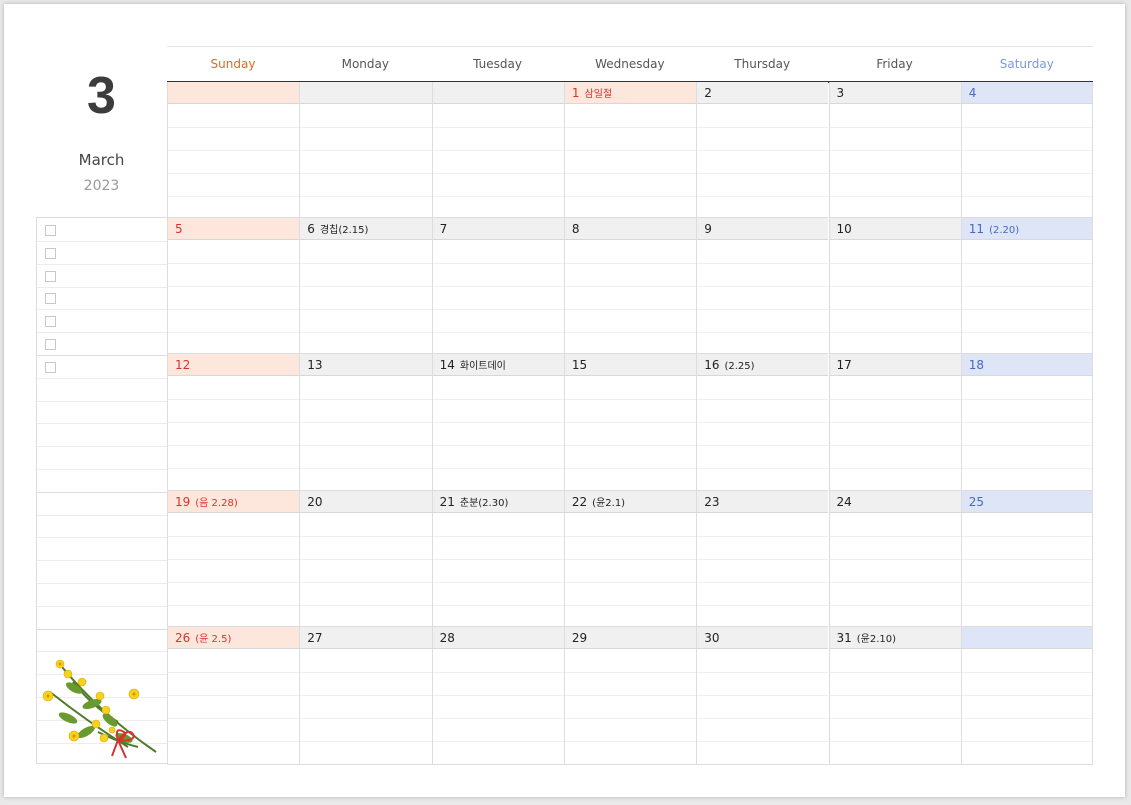 This screenshot has width=1131, height=805. What do you see at coordinates (894, 150) in the screenshot?
I see `day-cell: 3` at bounding box center [894, 150].